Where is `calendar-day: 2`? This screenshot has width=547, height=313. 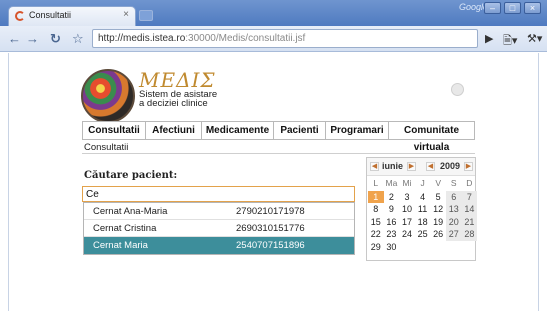 calendar-day: 2 is located at coordinates (392, 197).